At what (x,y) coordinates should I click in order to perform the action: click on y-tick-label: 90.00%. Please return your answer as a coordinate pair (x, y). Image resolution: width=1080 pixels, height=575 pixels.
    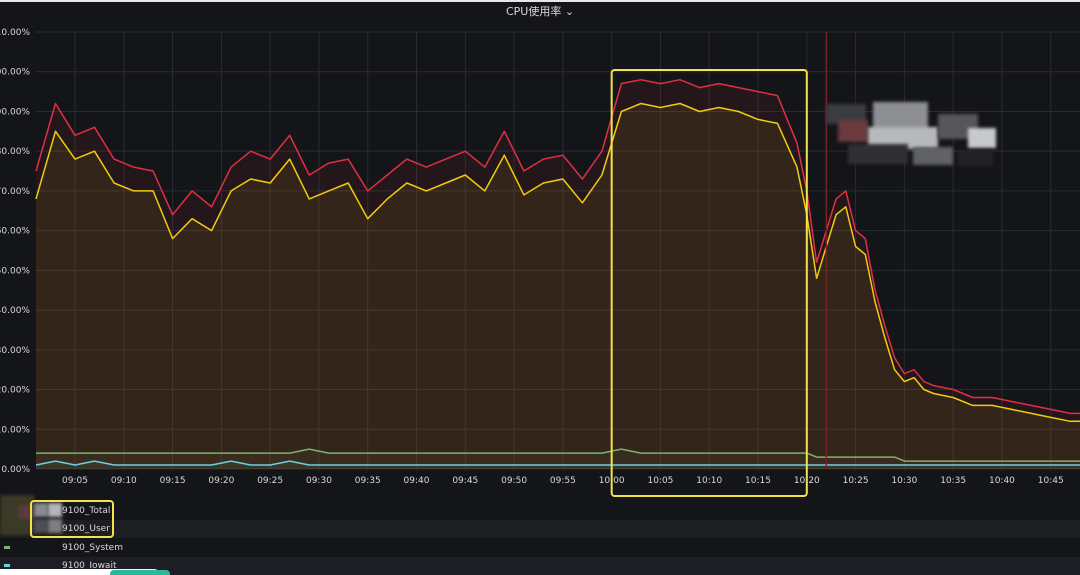
    Looking at the image, I should click on (15, 112).